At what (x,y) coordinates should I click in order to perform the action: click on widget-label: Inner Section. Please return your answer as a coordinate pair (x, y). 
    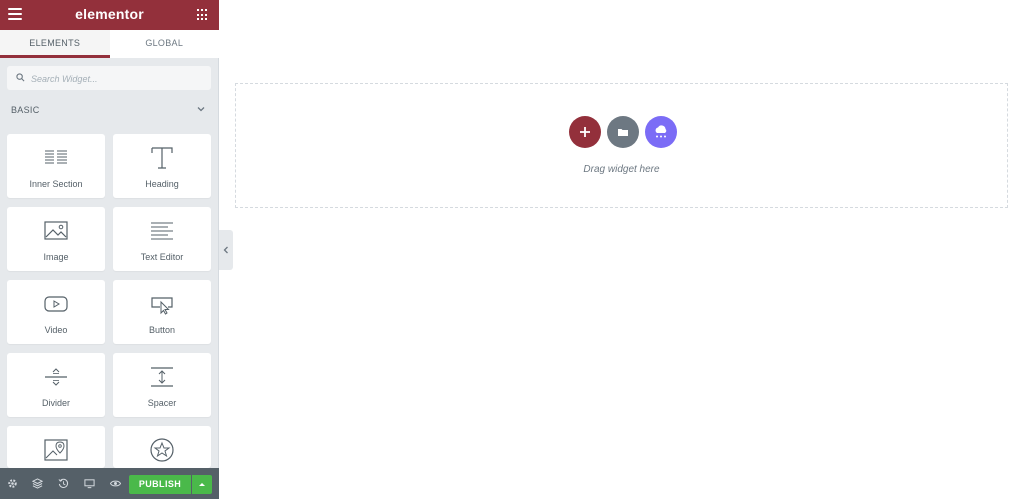
    Looking at the image, I should click on (56, 184).